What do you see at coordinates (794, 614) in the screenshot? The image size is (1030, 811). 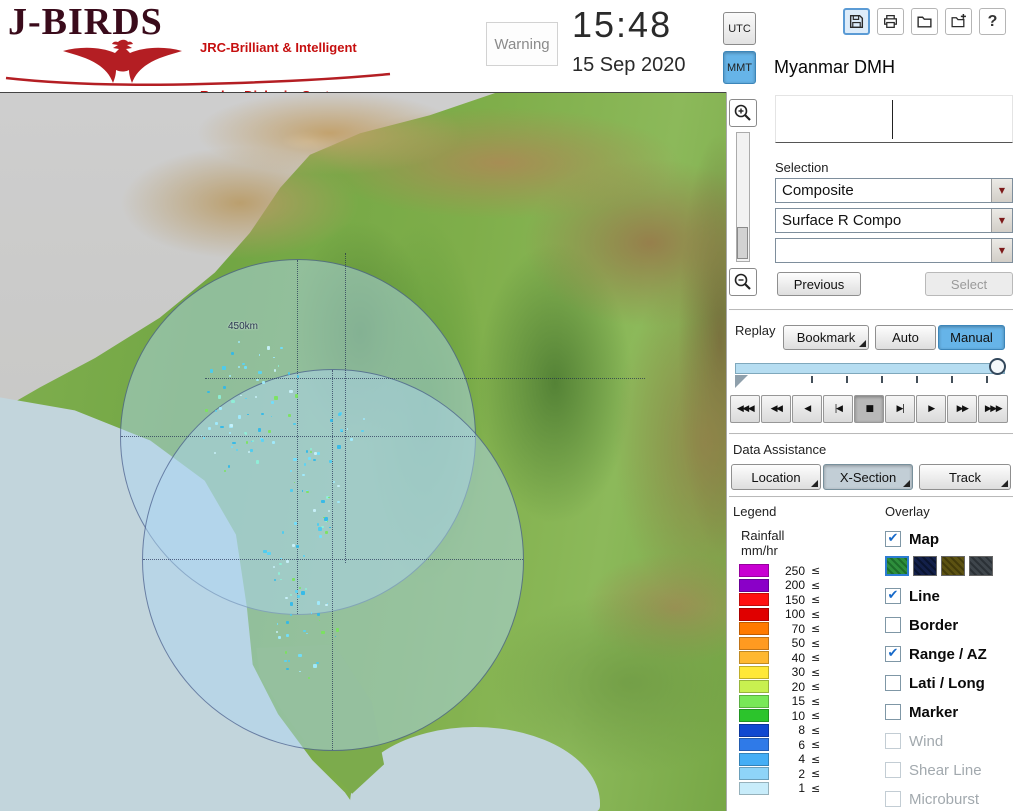 I see `legend-value: 100` at bounding box center [794, 614].